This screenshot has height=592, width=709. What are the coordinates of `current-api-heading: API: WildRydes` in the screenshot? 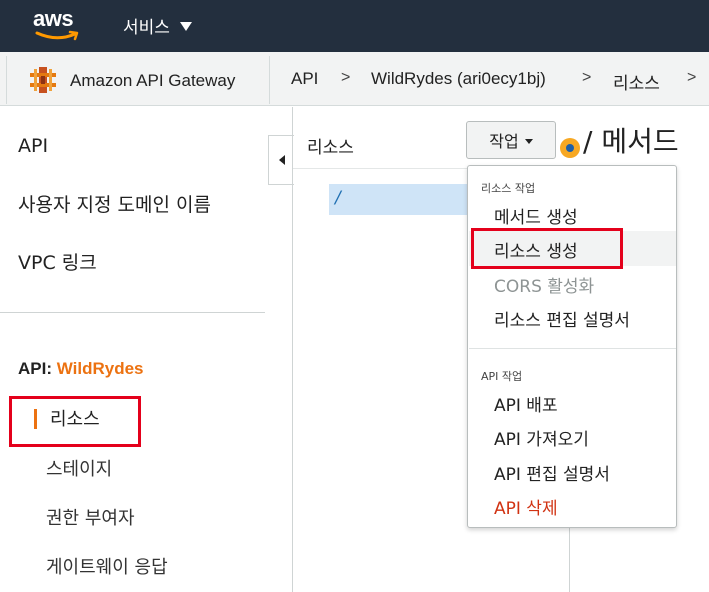 It's located at (81, 369).